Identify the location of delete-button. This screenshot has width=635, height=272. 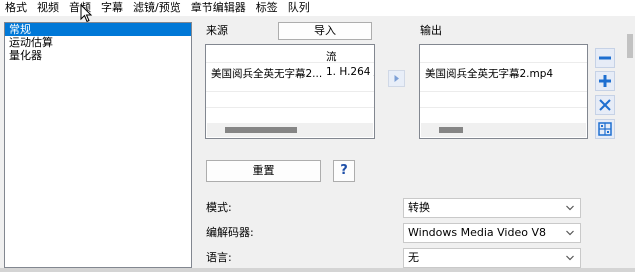
(605, 105).